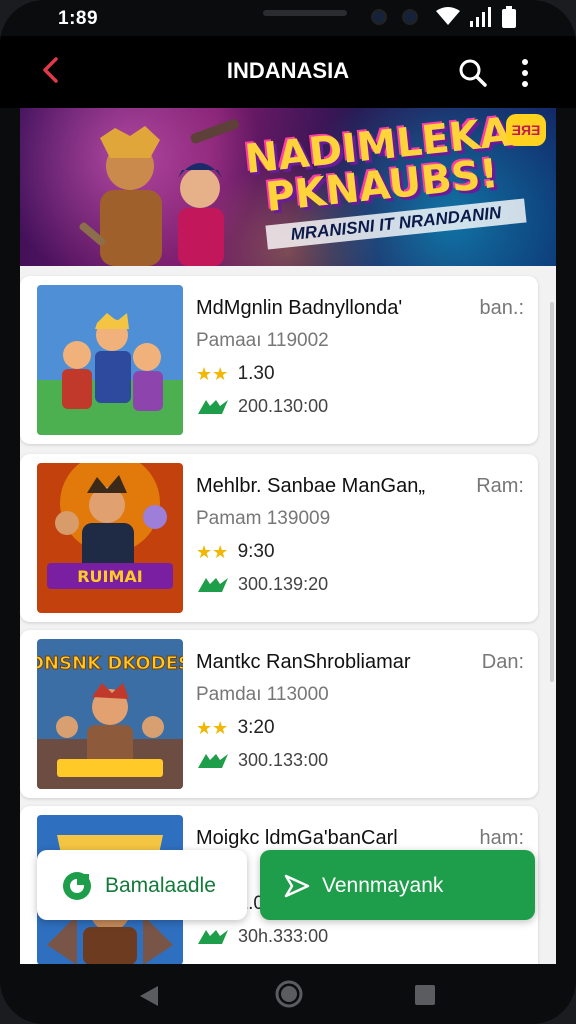  Describe the element at coordinates (448, 16) in the screenshot. I see `wifi-icon` at that location.